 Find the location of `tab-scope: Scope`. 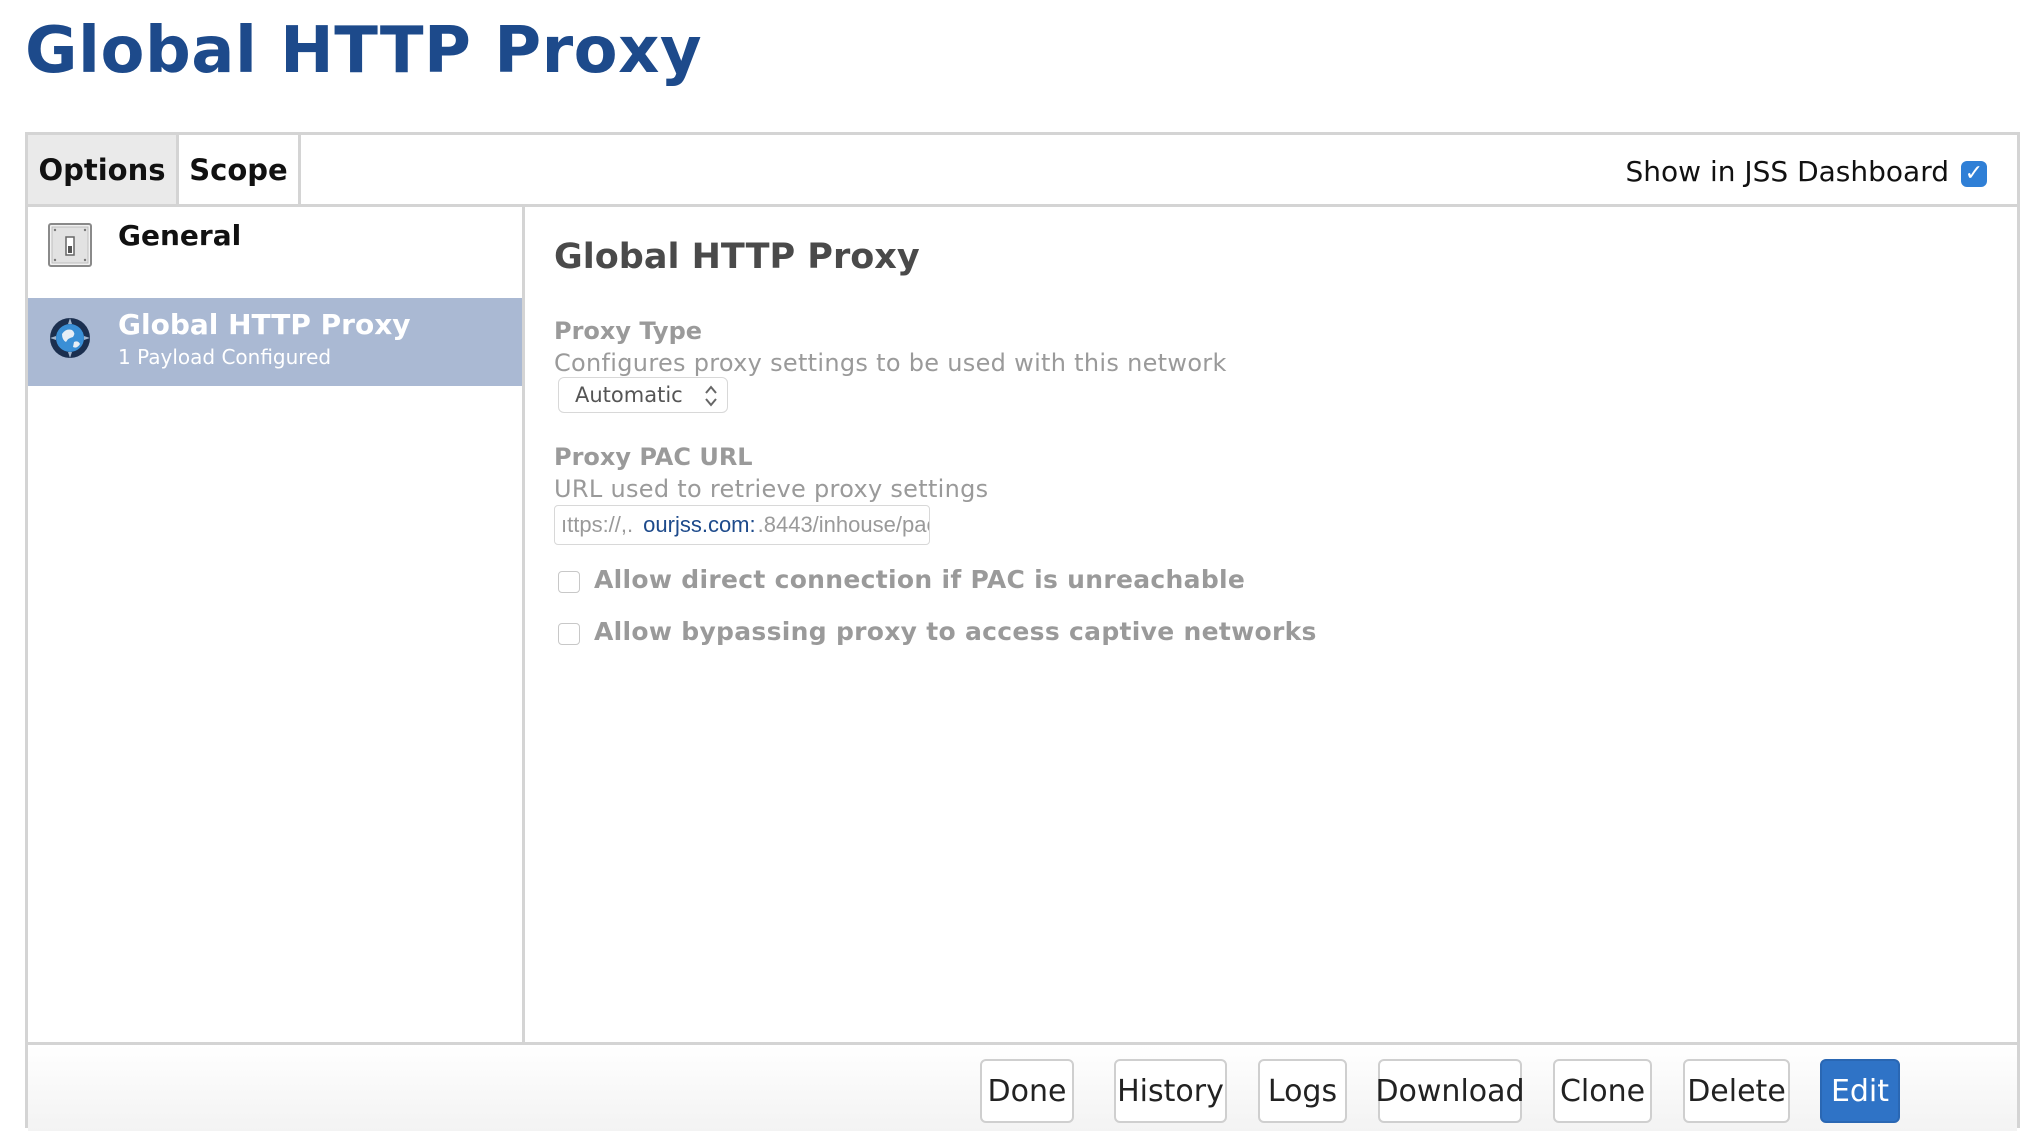

tab-scope: Scope is located at coordinates (240, 169).